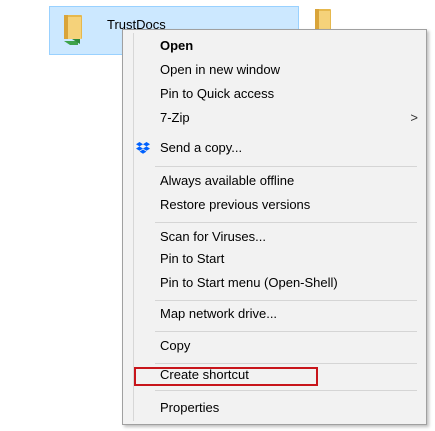 The width and height of the screenshot is (435, 431). Describe the element at coordinates (73, 30) in the screenshot. I see `folder-sync-icon` at that location.